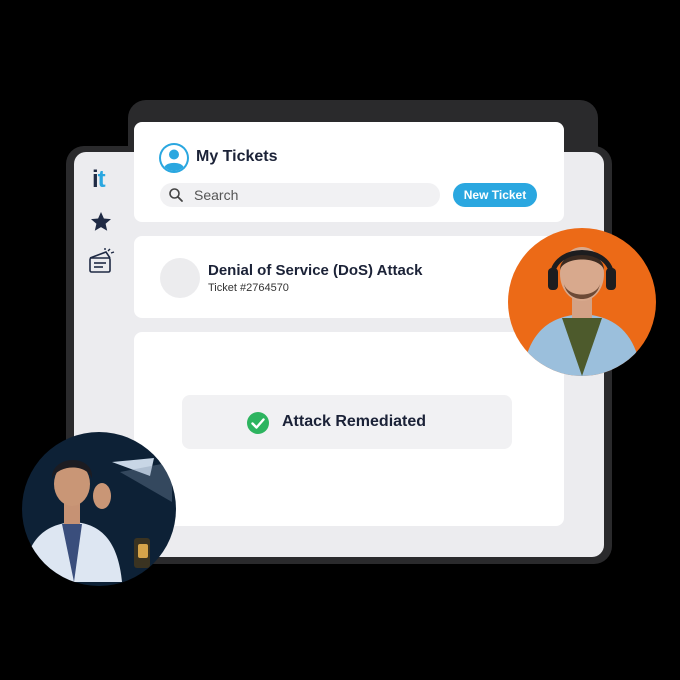  Describe the element at coordinates (300, 195) in the screenshot. I see `search-input: Search` at that location.